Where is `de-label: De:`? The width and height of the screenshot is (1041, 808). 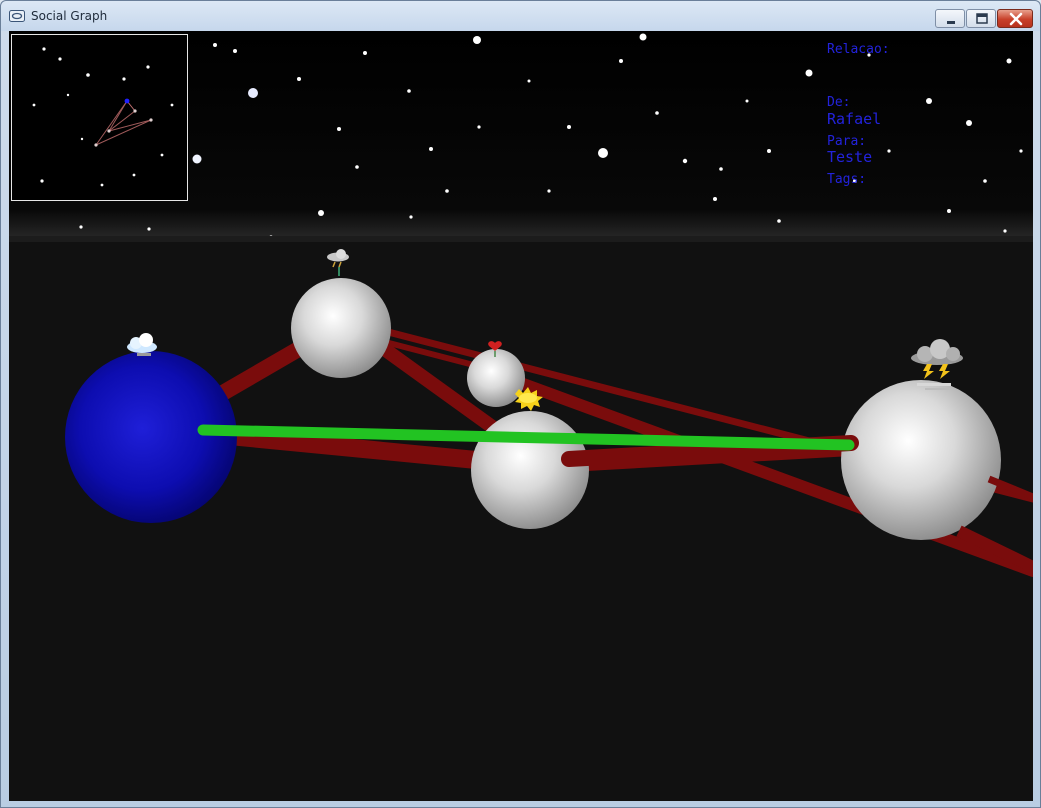
de-label: De: is located at coordinates (839, 102).